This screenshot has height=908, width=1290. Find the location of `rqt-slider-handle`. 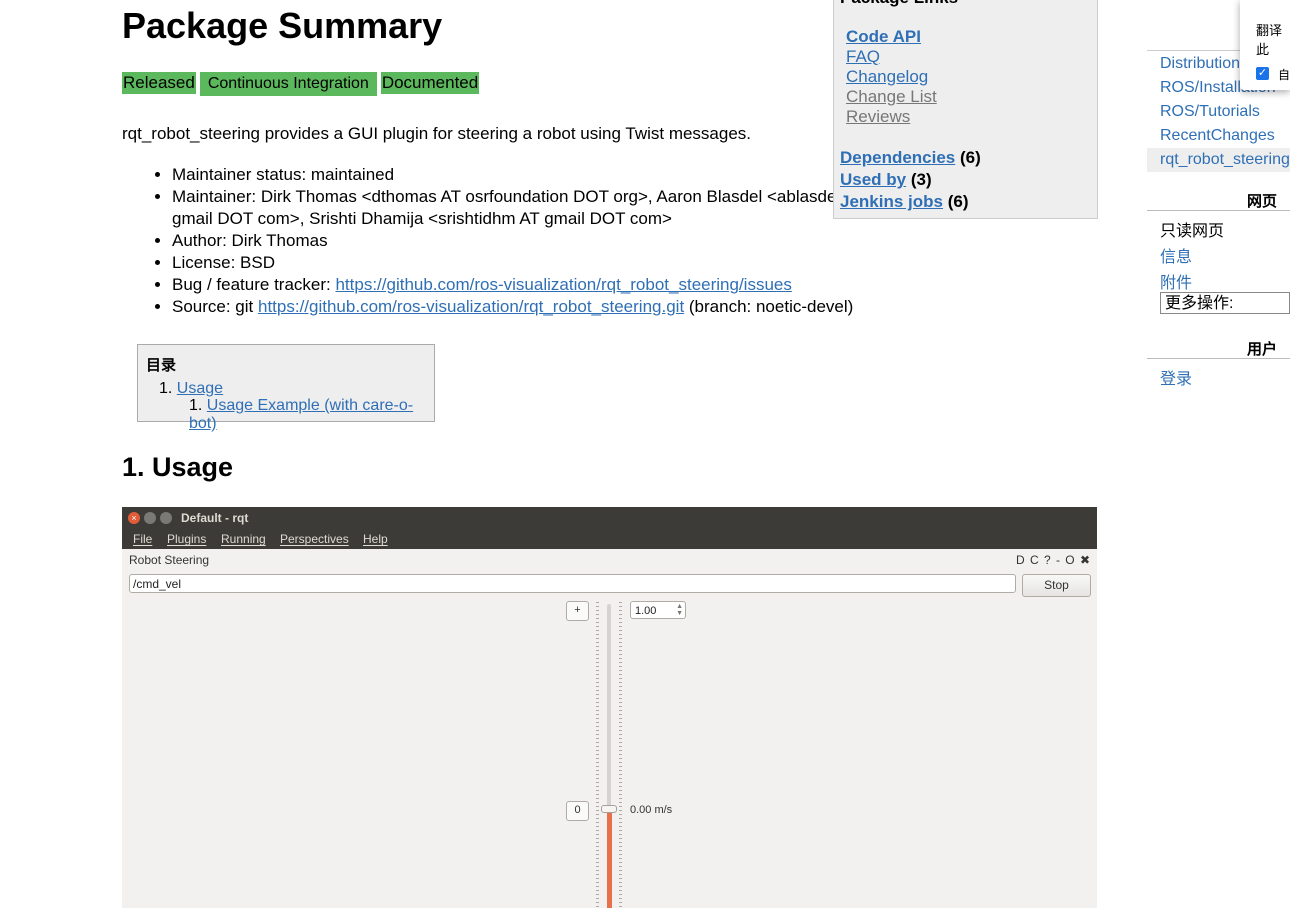

rqt-slider-handle is located at coordinates (609, 809).